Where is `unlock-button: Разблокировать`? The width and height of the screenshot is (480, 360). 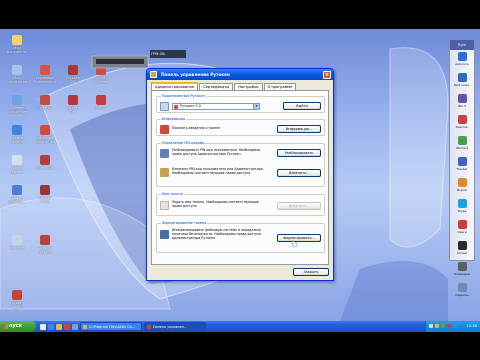
unlock-button: Разблокировать is located at coordinates (299, 153).